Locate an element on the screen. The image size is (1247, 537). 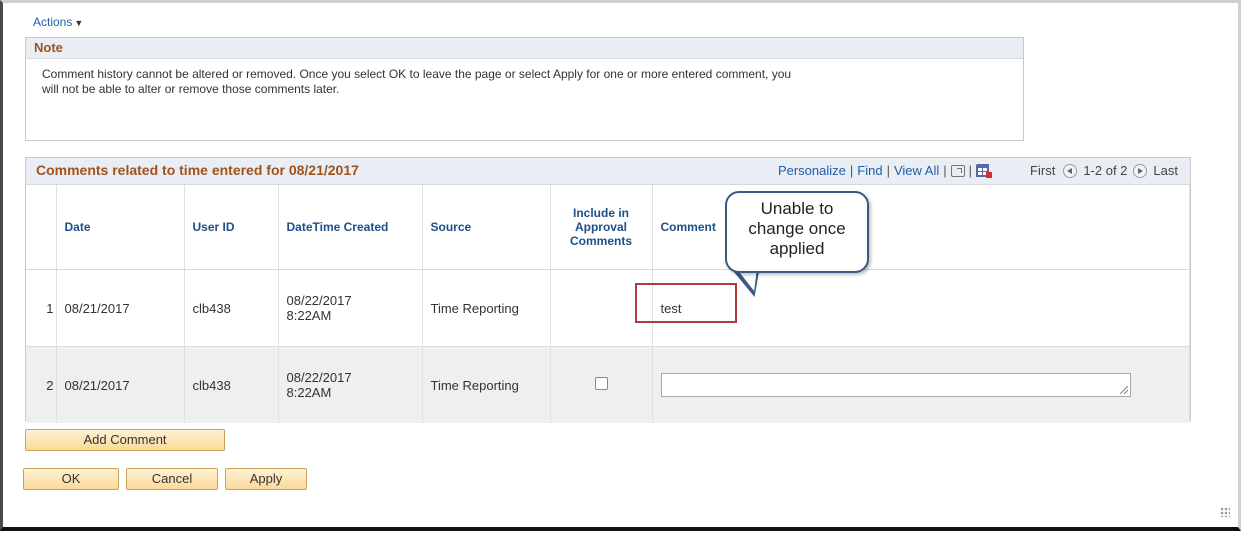
add-comment-button: Add Comment is located at coordinates (125, 440).